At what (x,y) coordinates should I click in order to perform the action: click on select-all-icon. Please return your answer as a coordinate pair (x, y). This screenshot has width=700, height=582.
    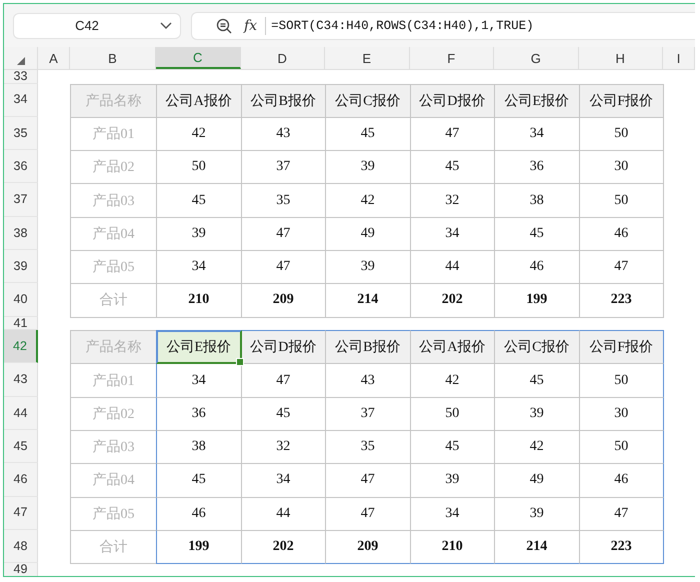
    Looking at the image, I should click on (20, 61).